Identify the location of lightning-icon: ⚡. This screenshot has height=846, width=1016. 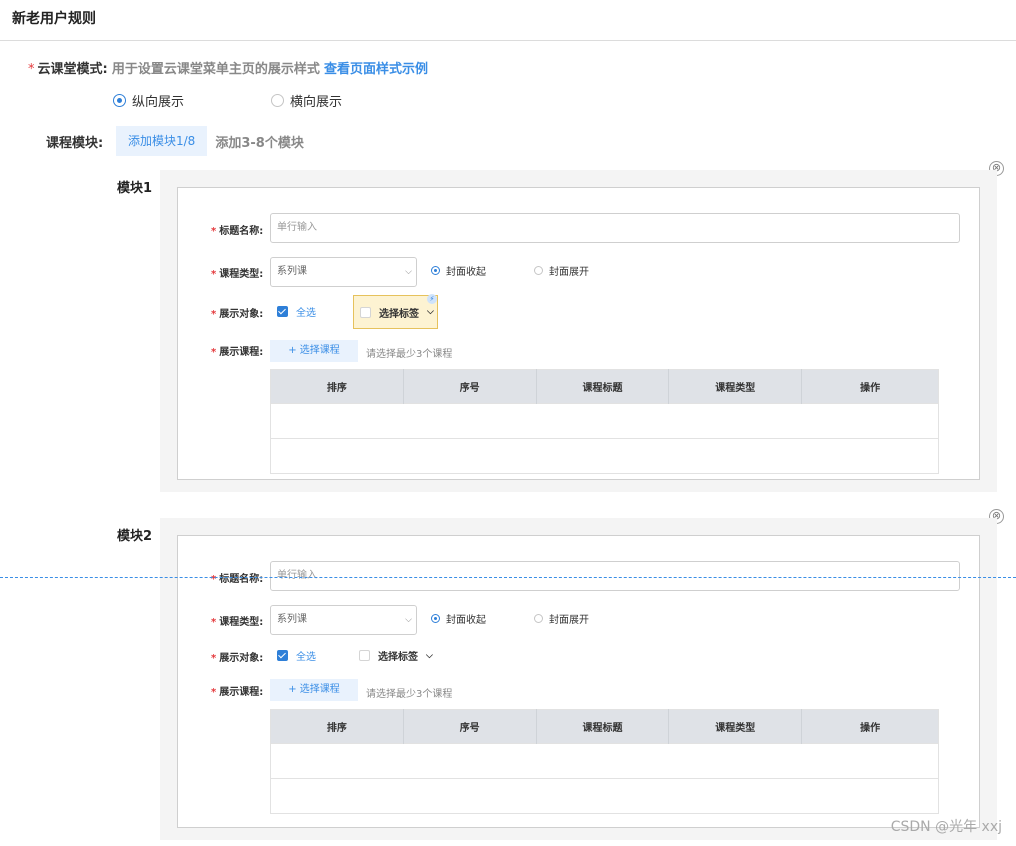
(432, 299).